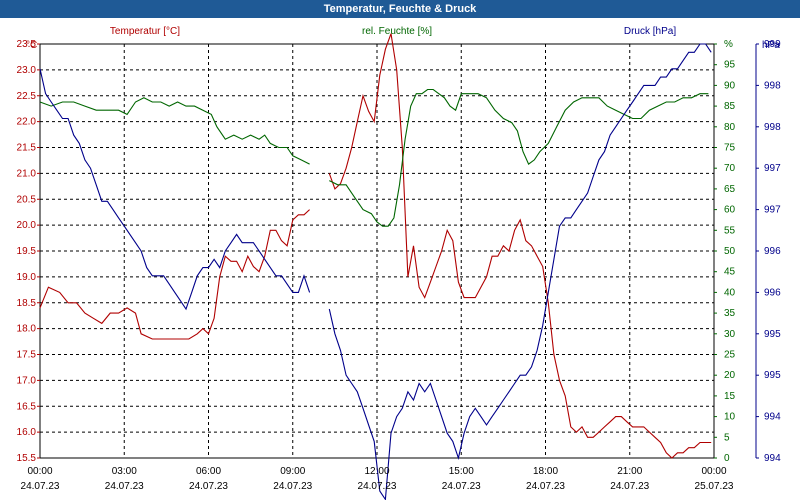 This screenshot has width=800, height=500. Describe the element at coordinates (730, 148) in the screenshot. I see `humidity-tick-label: 75` at that location.